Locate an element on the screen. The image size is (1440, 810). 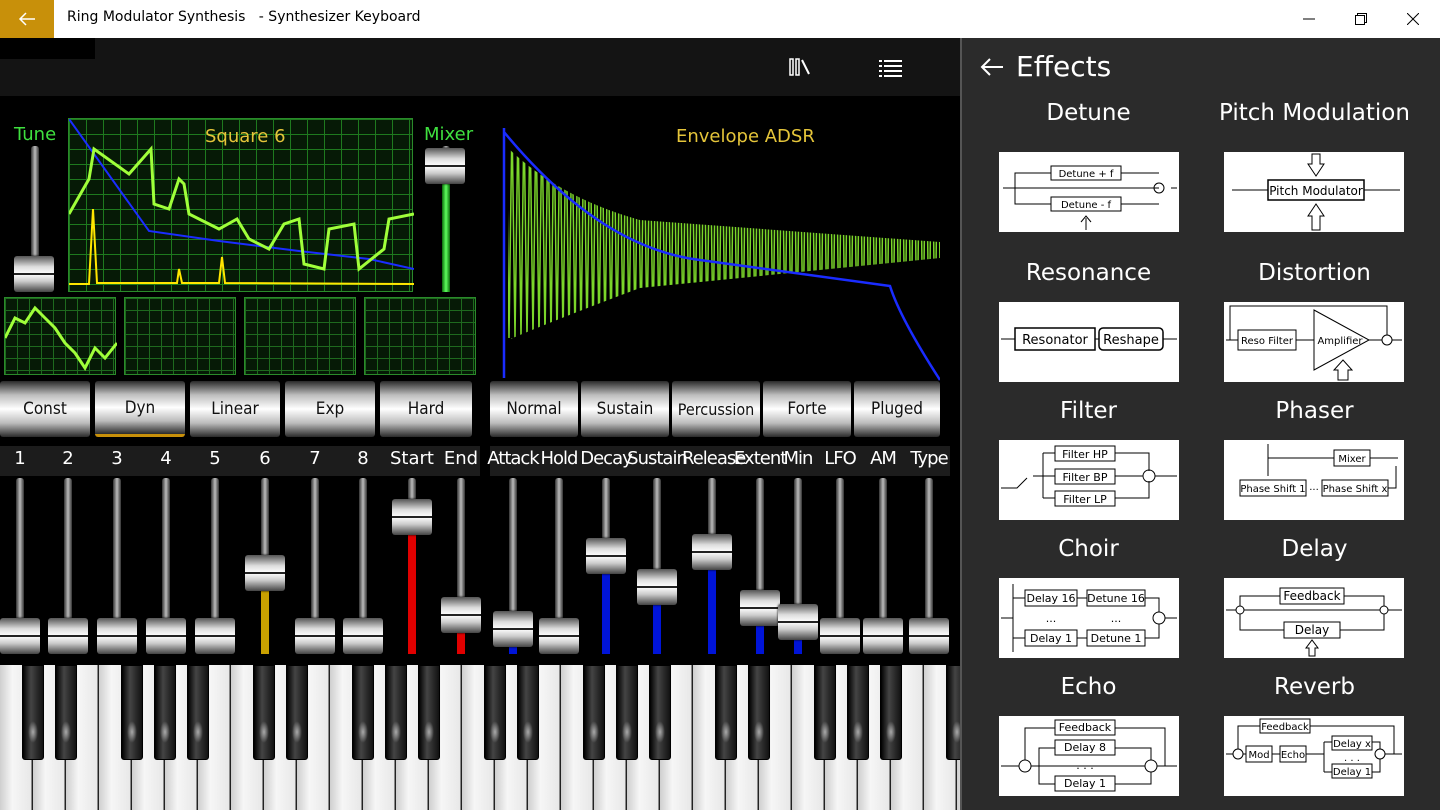
svg-text: Resonator is located at coordinates (1055, 340).